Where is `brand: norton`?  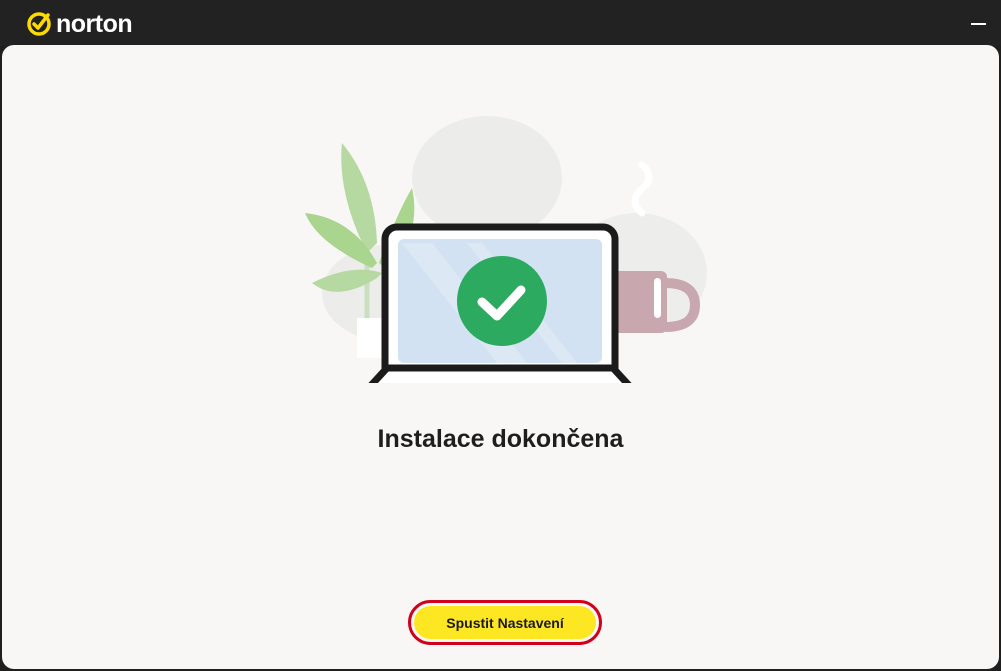
brand: norton is located at coordinates (79, 23).